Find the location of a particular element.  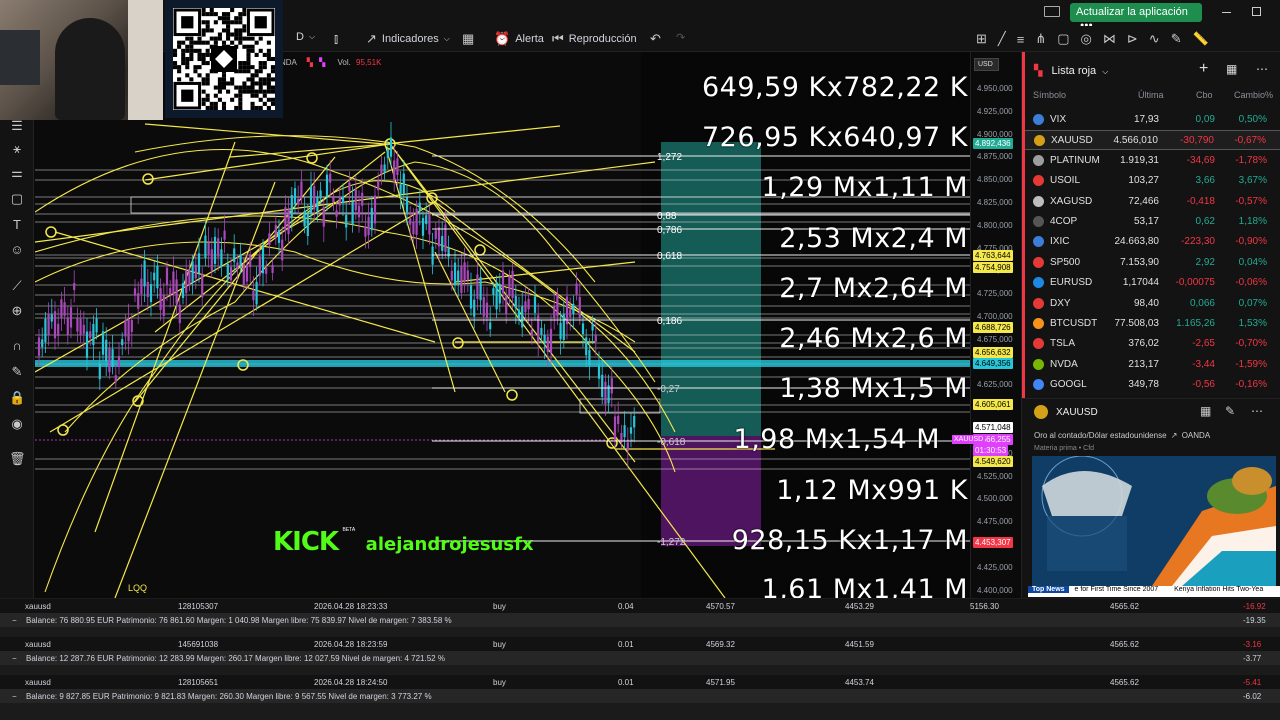

zoom-icon: ⊕ is located at coordinates (17, 311).